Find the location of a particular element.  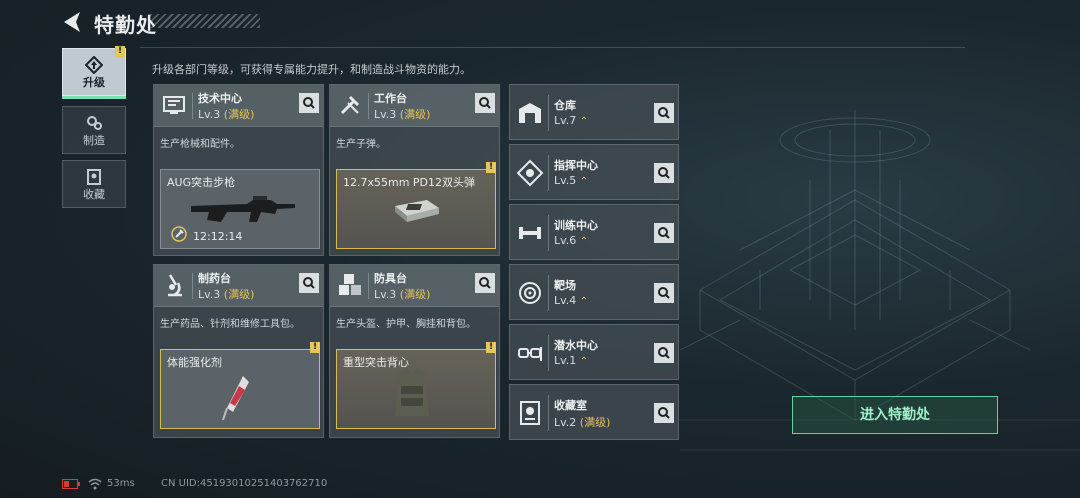

nav-tab-label: 制造 is located at coordinates (94, 140).